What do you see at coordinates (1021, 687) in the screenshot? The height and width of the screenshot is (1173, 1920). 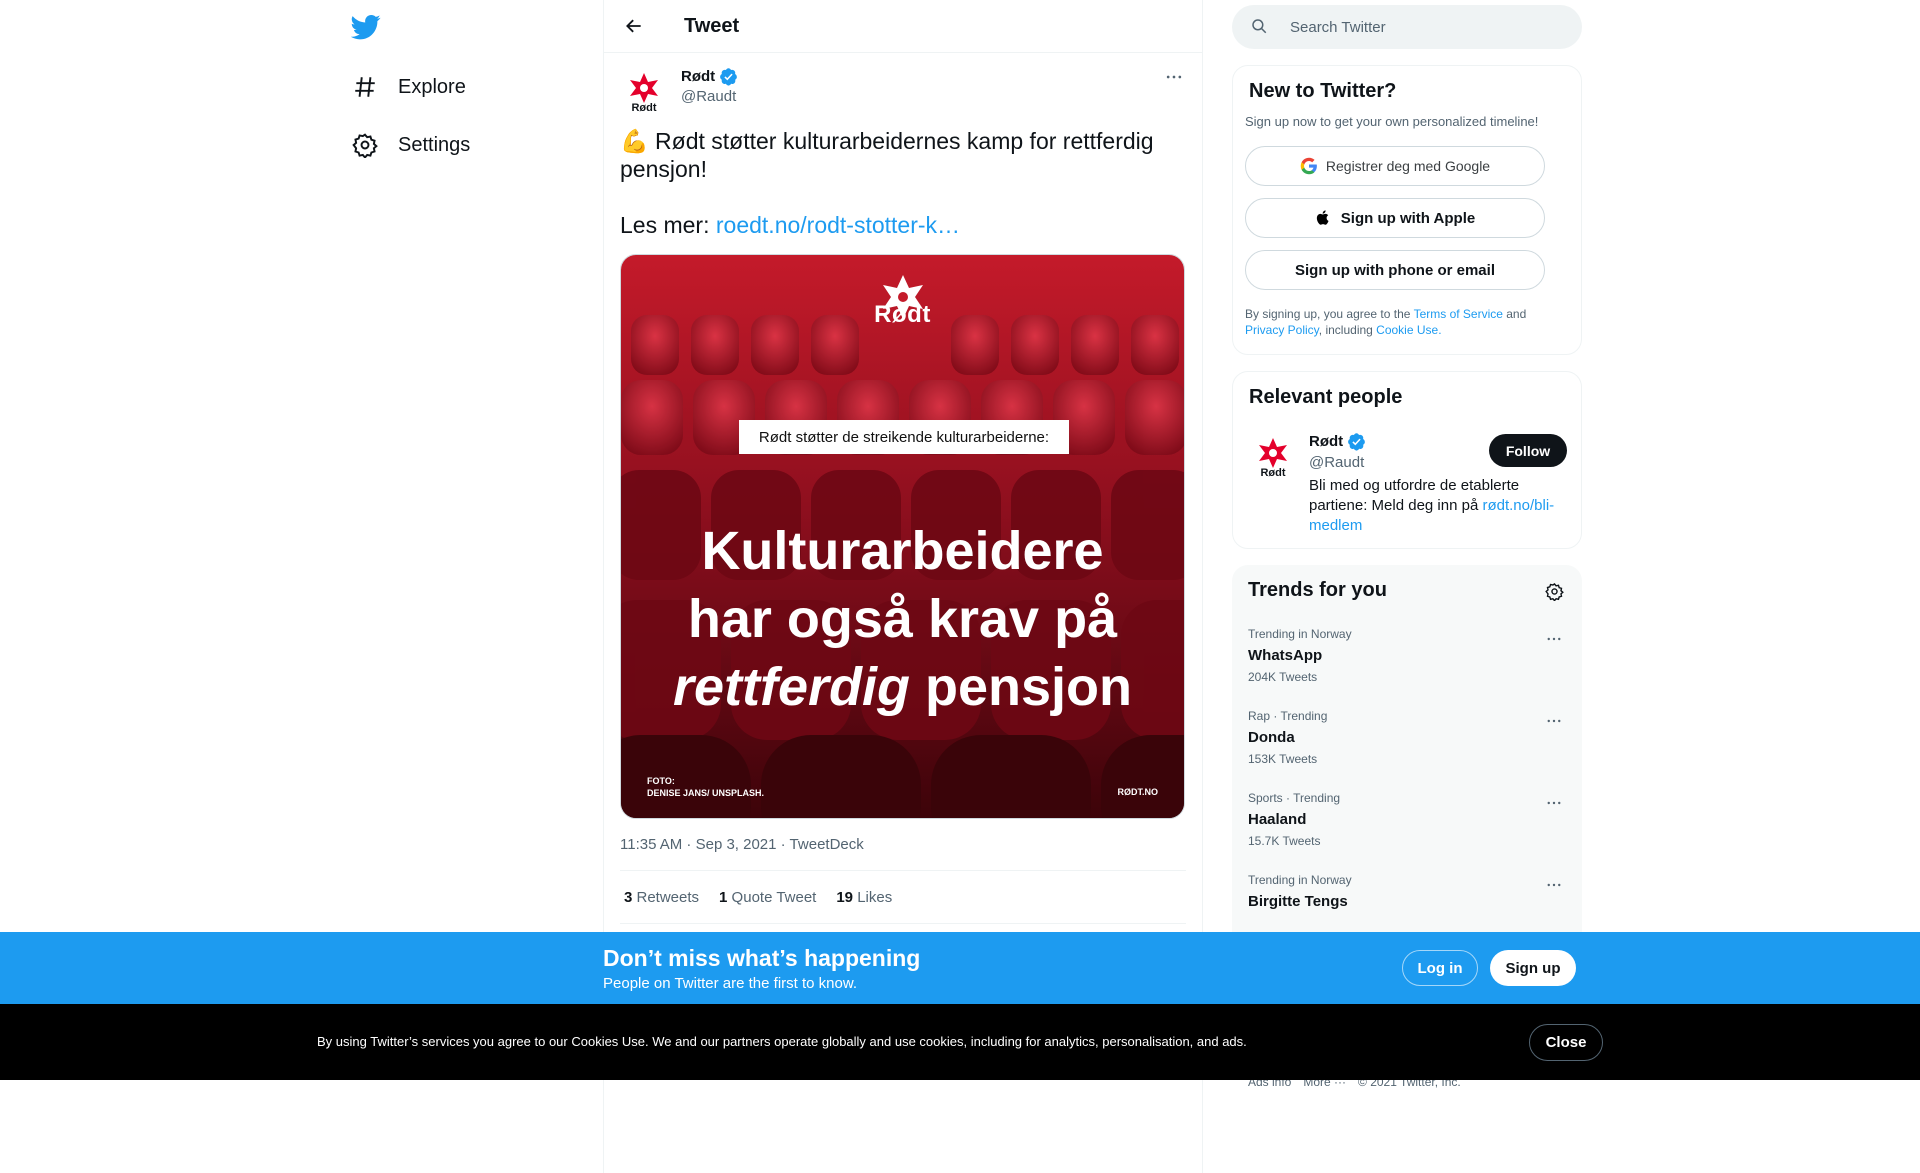 I see `media-headline-rest: pensjon` at bounding box center [1021, 687].